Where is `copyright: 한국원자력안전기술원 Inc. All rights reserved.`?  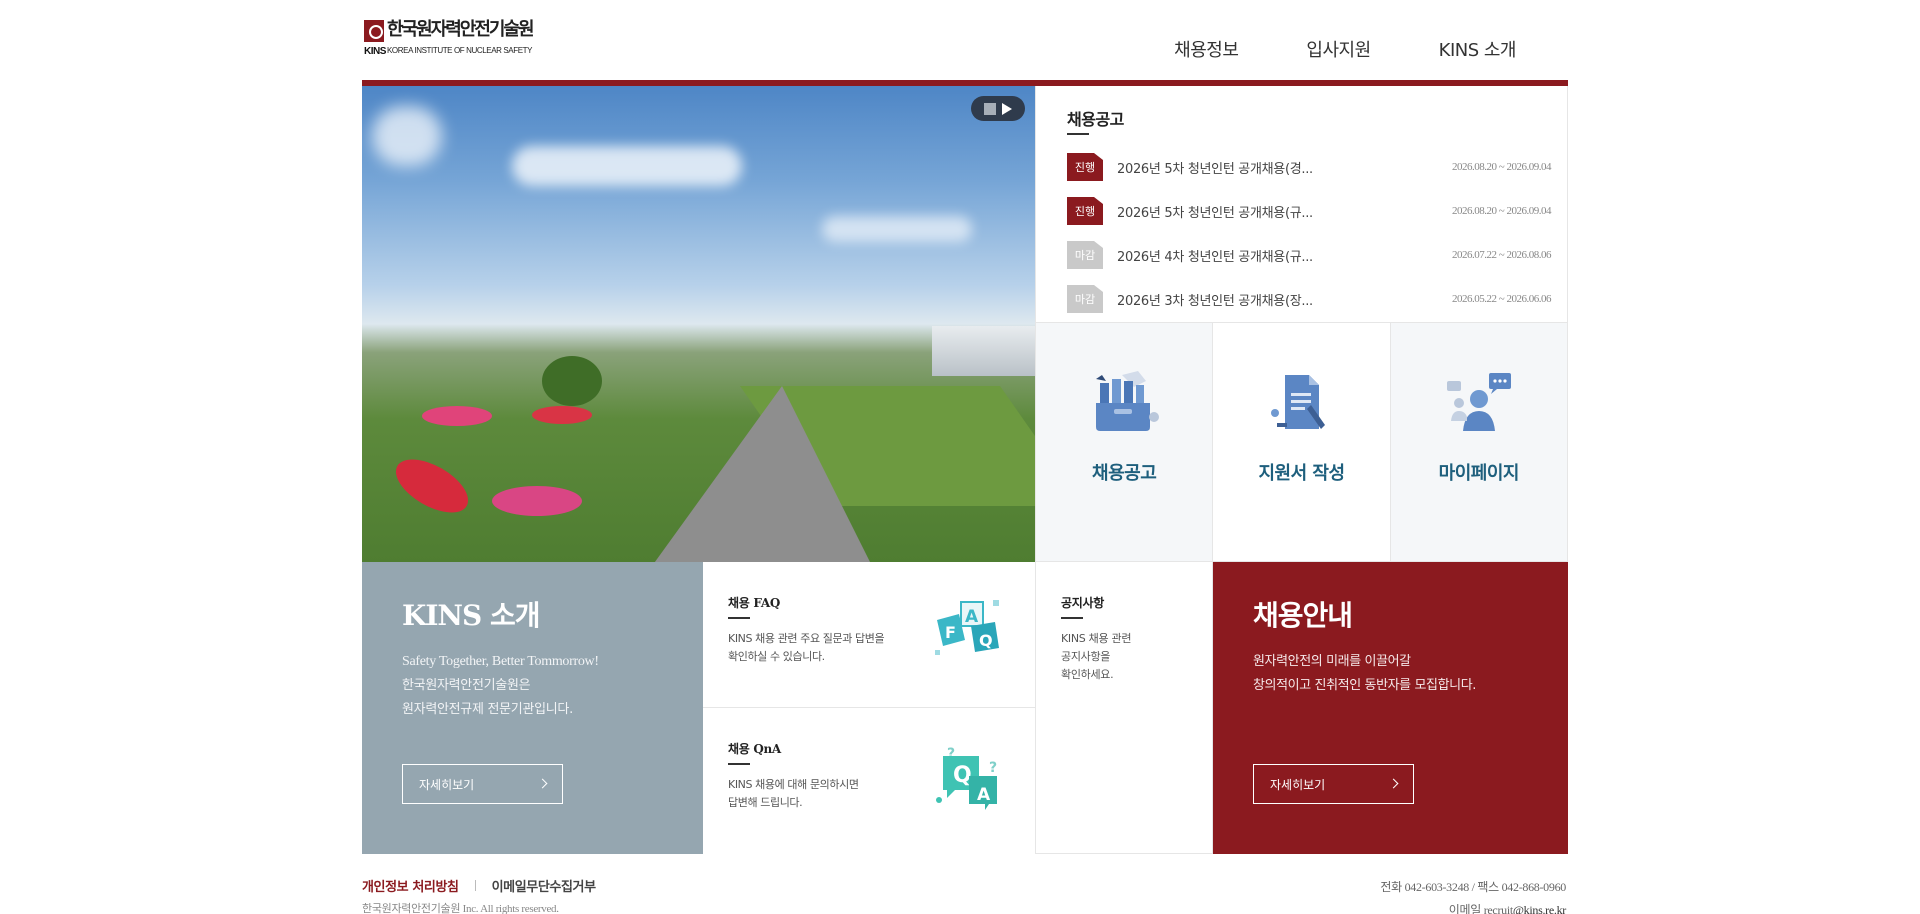 copyright: 한국원자력안전기술원 Inc. All rights reserved. is located at coordinates (460, 908).